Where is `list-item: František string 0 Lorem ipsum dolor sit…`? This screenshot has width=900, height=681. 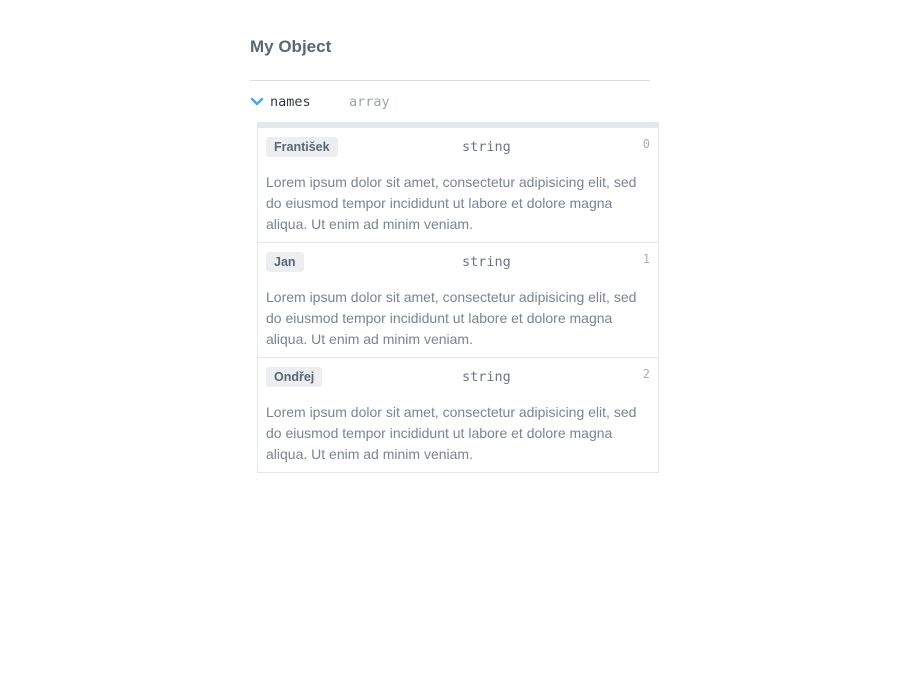
list-item: František string 0 Lorem ipsum dolor sit… is located at coordinates (458, 185).